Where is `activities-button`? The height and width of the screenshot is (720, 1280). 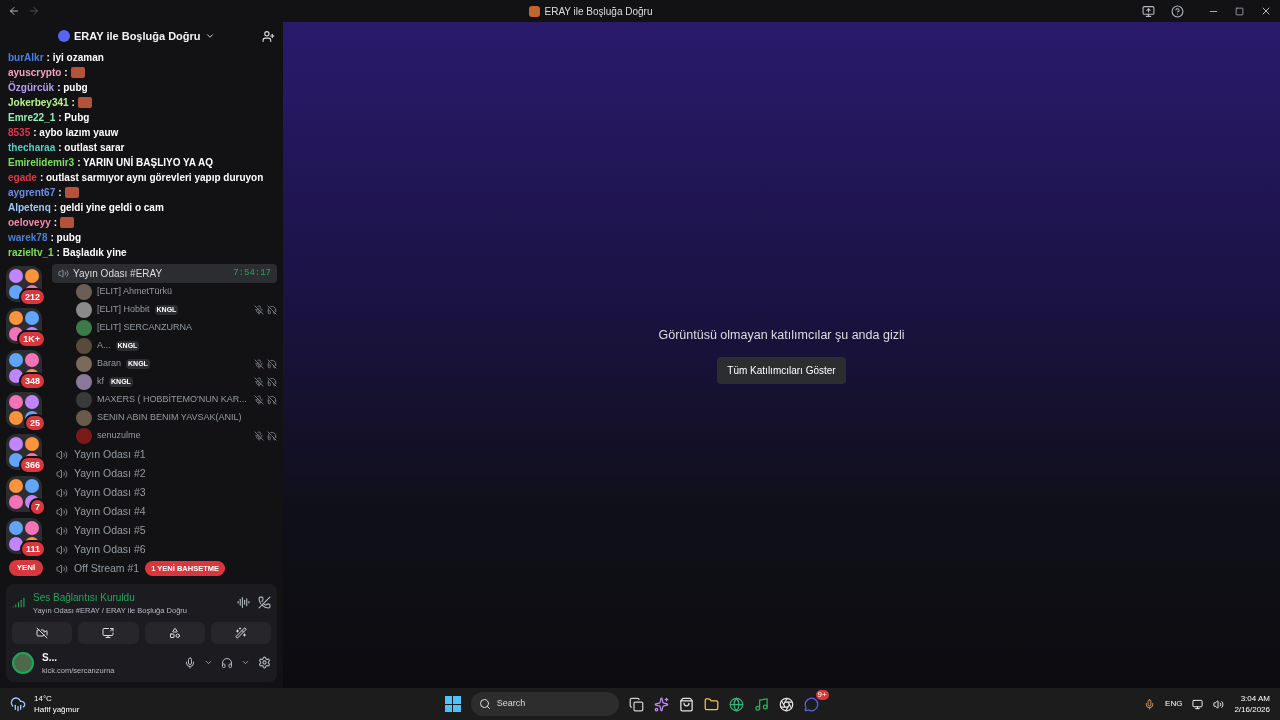
activities-button is located at coordinates (174, 632).